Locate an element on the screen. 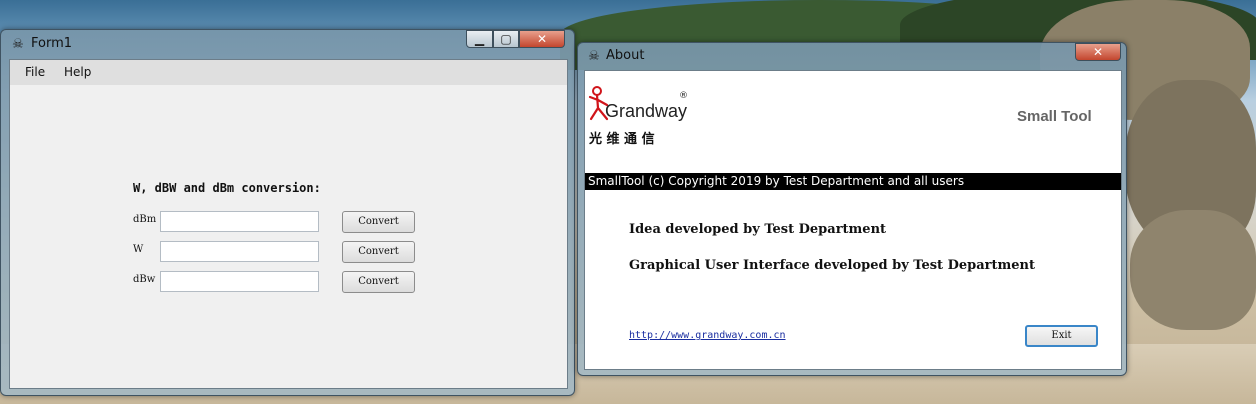  dbw-label: dBw is located at coordinates (144, 279).